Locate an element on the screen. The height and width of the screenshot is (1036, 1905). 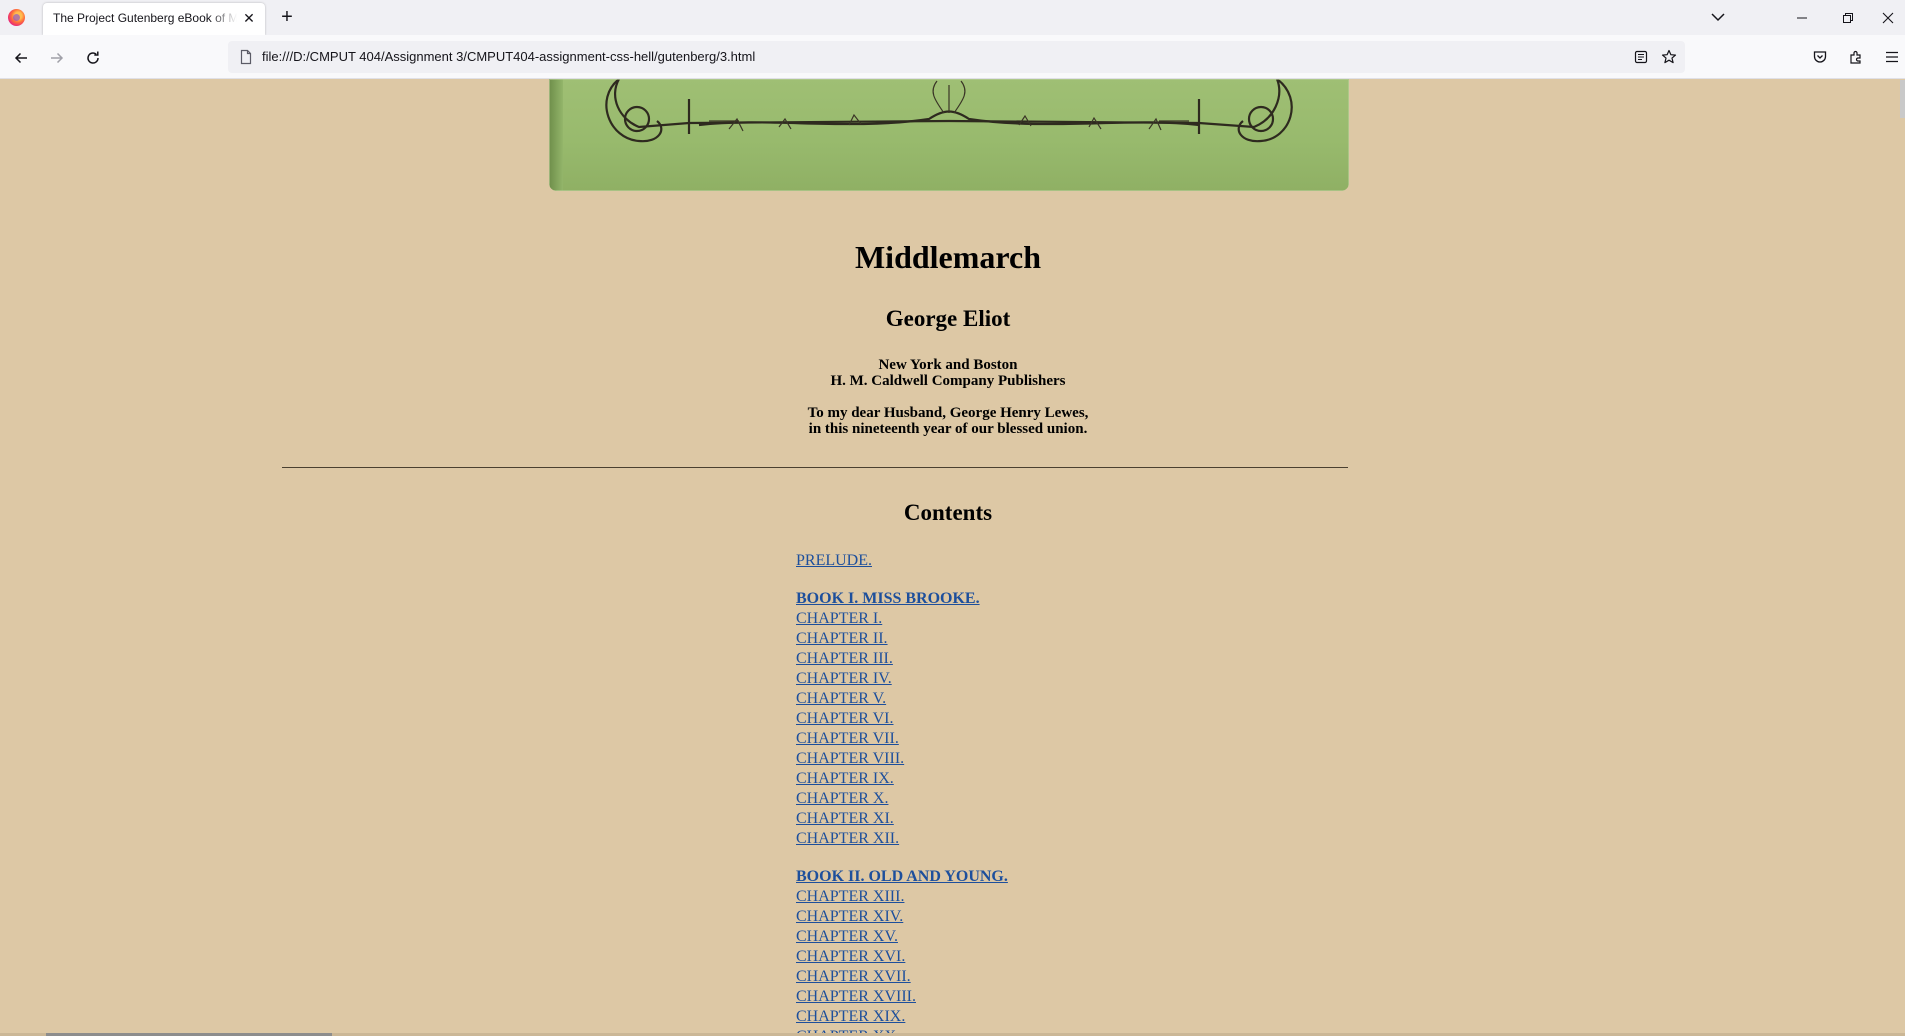
toc-link-chapter: CHAPTER VI. is located at coordinates (996, 719).